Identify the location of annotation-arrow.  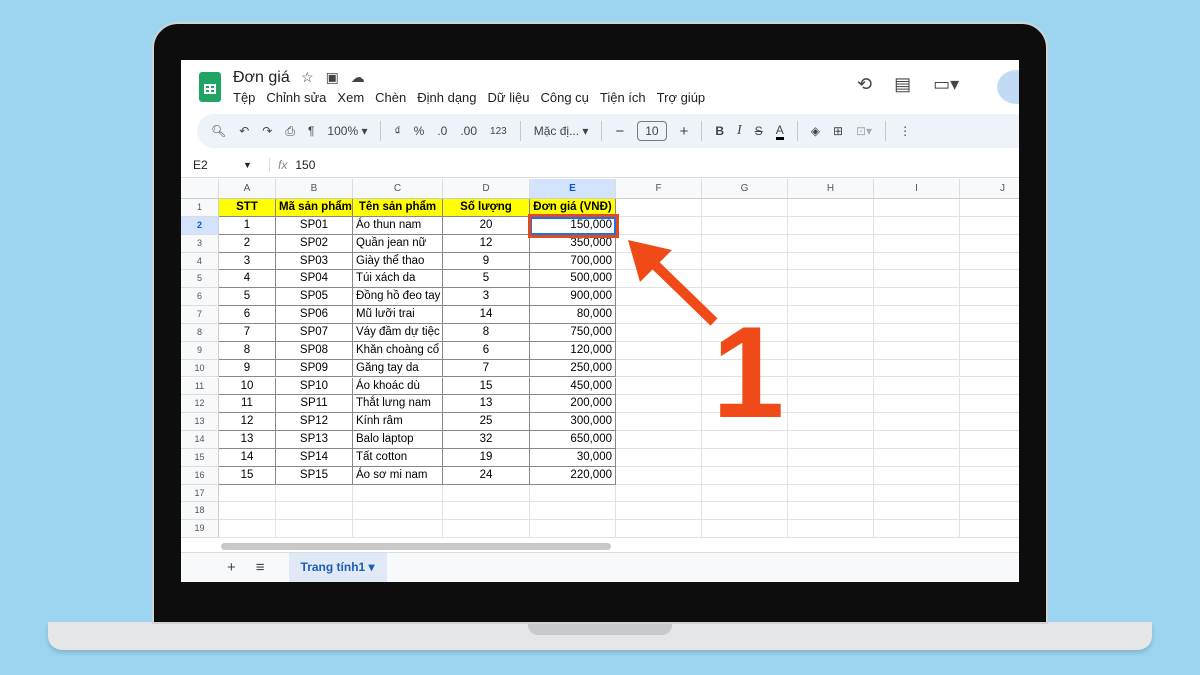
(681, 290).